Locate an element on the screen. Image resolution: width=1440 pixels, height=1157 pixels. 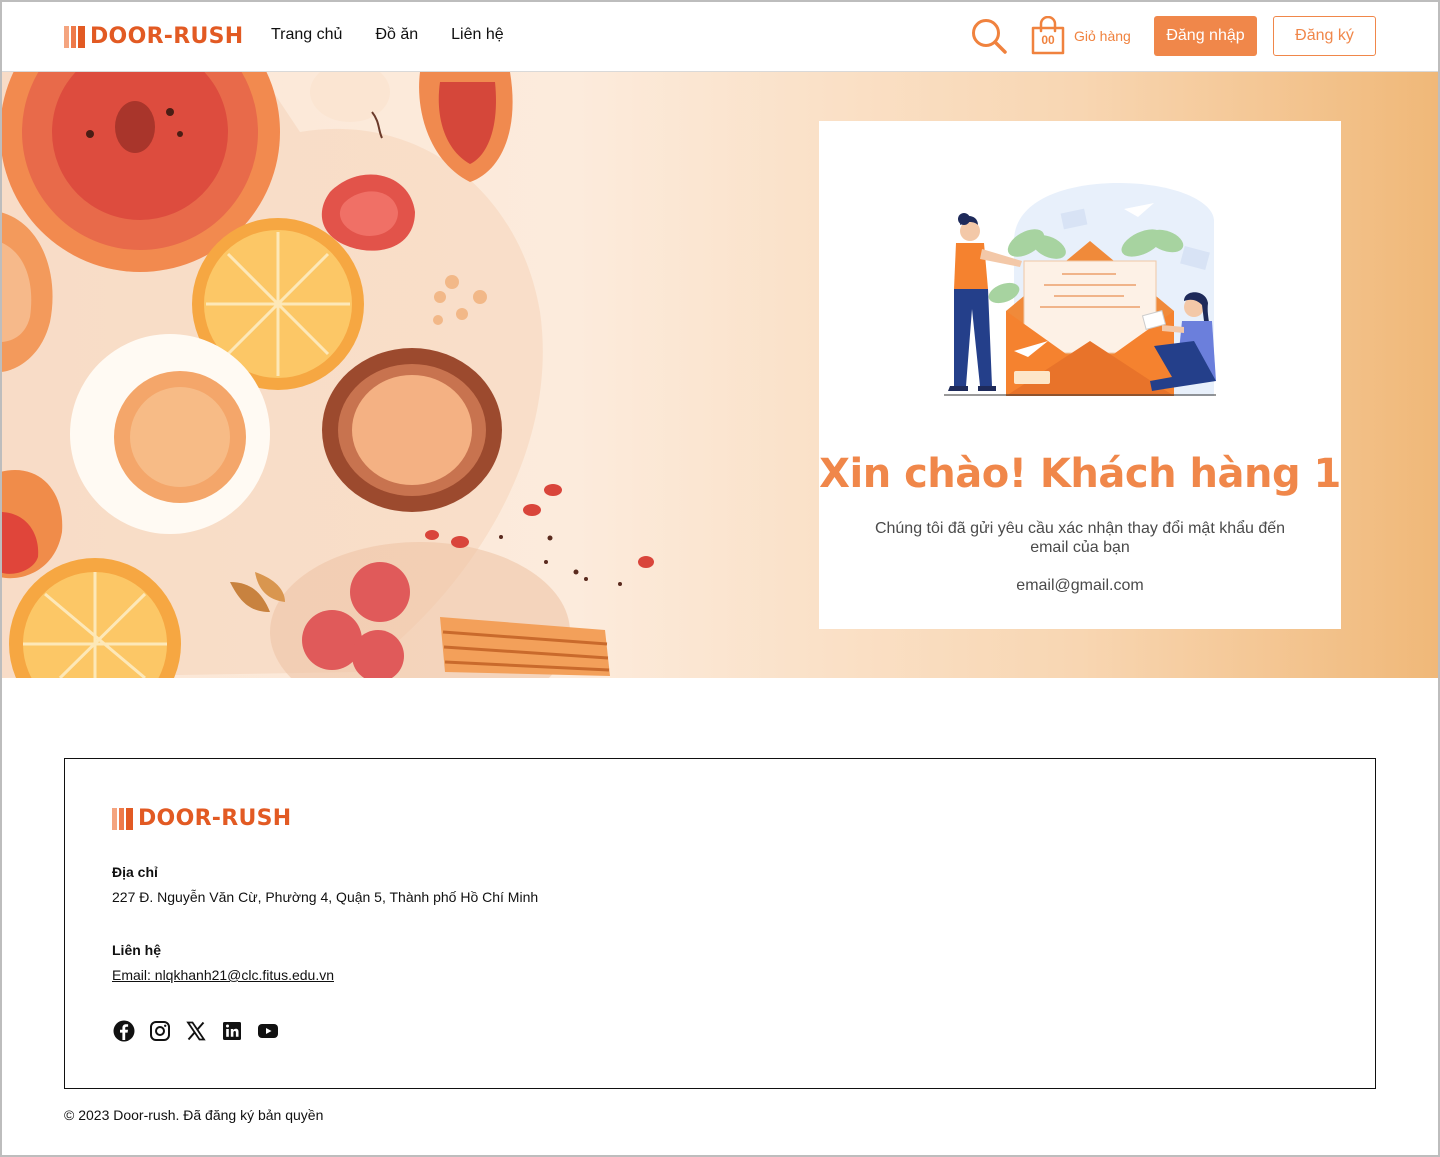
register-button: Đăng ký is located at coordinates (1324, 36).